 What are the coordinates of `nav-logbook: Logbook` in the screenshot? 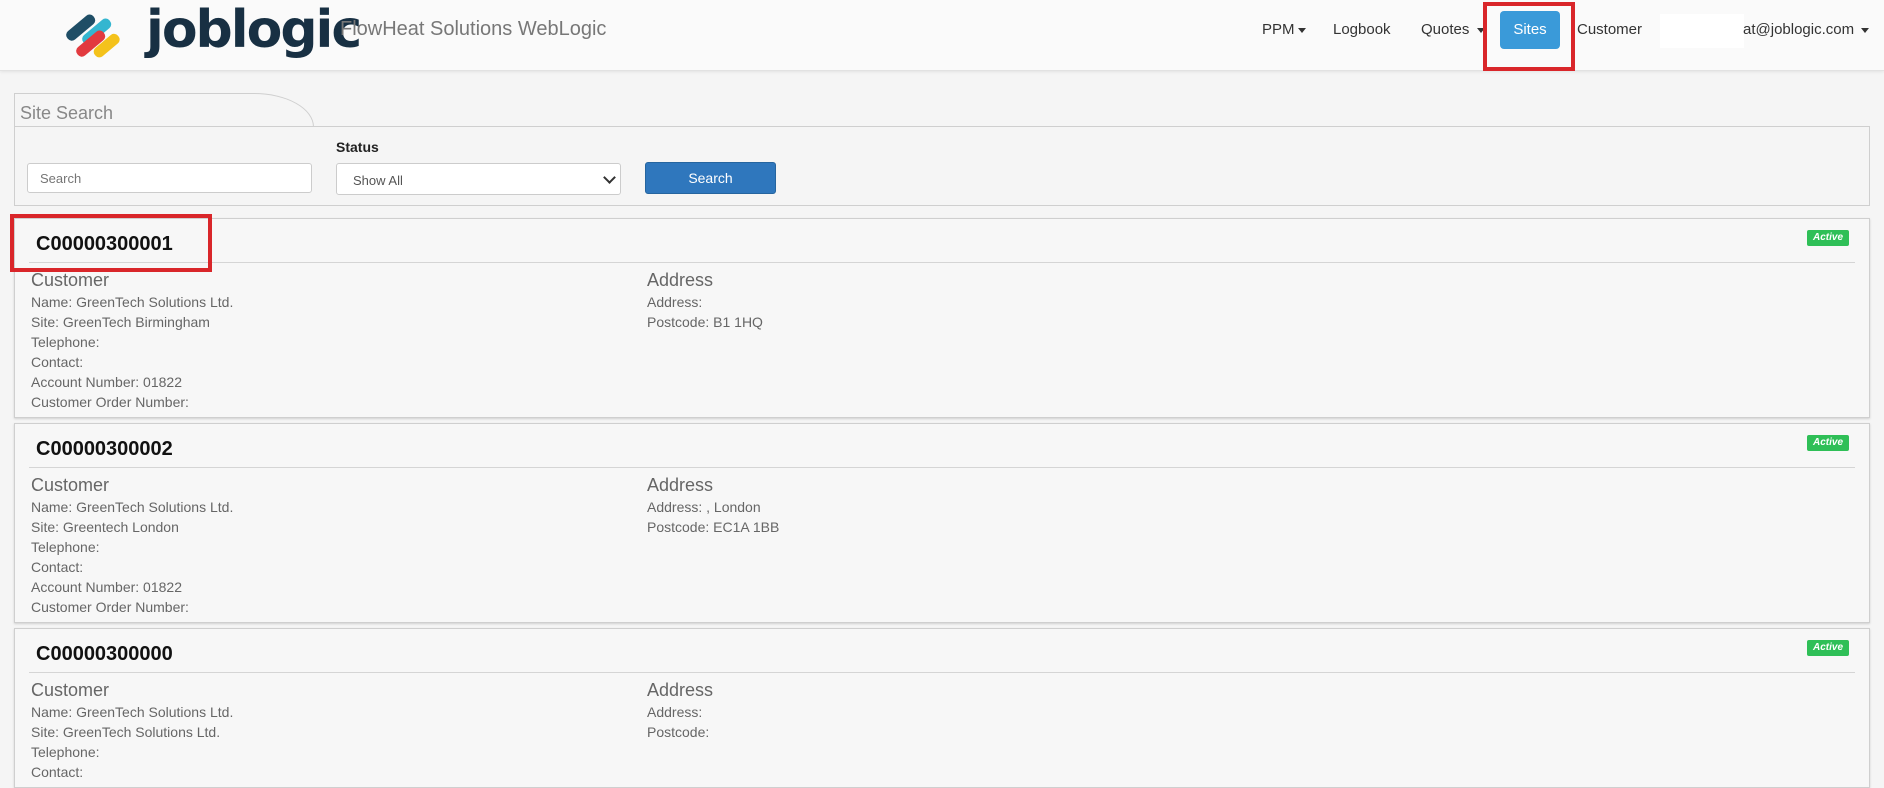 It's located at (1362, 29).